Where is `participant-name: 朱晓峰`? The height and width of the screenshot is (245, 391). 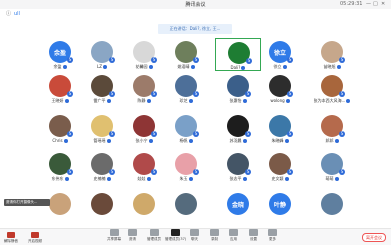
participant-name: 朱晓峰 is located at coordinates (277, 140).